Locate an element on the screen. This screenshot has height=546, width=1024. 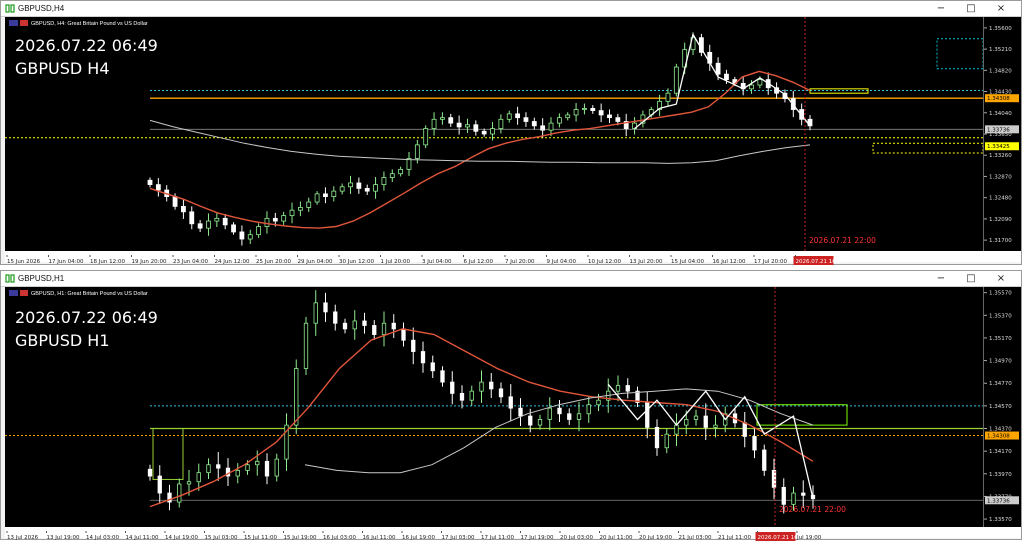
time-tick-label: 10 Jul 12:00 is located at coordinates (604, 262).